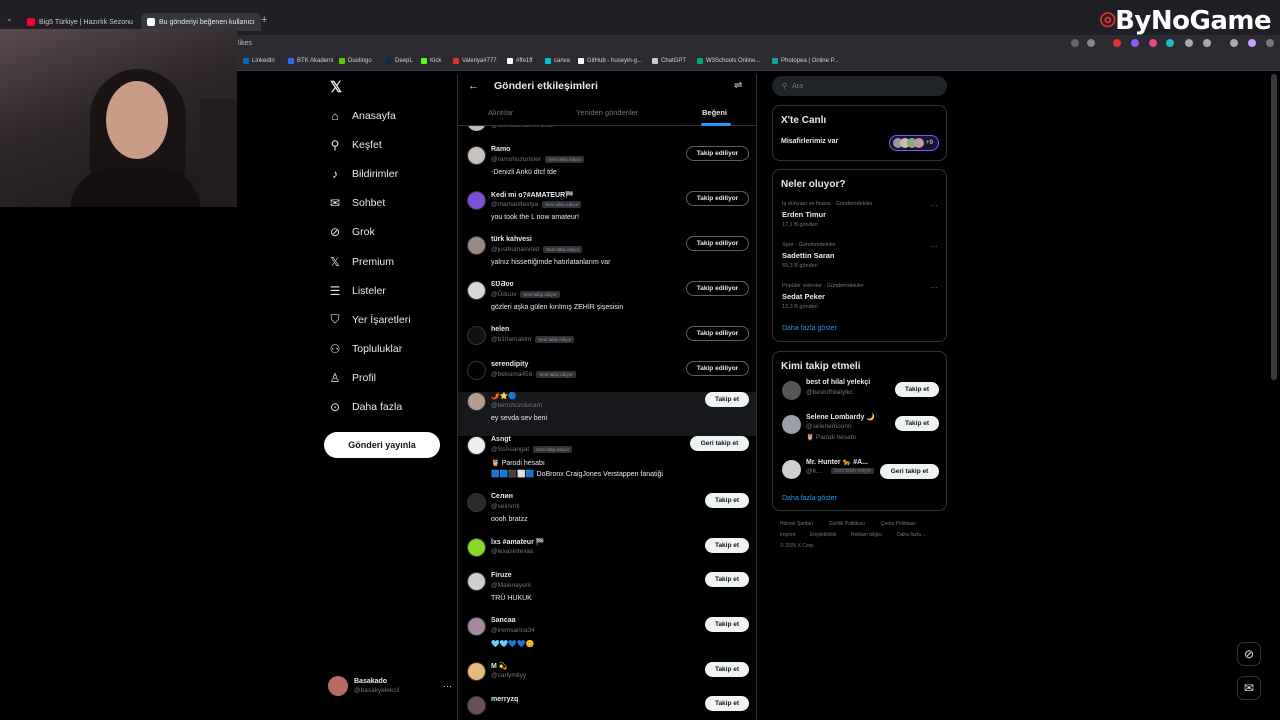 This screenshot has width=1280, height=720. What do you see at coordinates (473, 86) in the screenshot?
I see `back-arrow-icon: ←` at bounding box center [473, 86].